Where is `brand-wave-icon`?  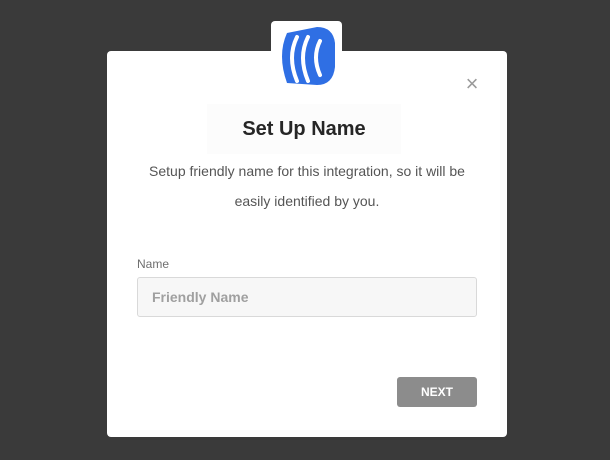 brand-wave-icon is located at coordinates (308, 56).